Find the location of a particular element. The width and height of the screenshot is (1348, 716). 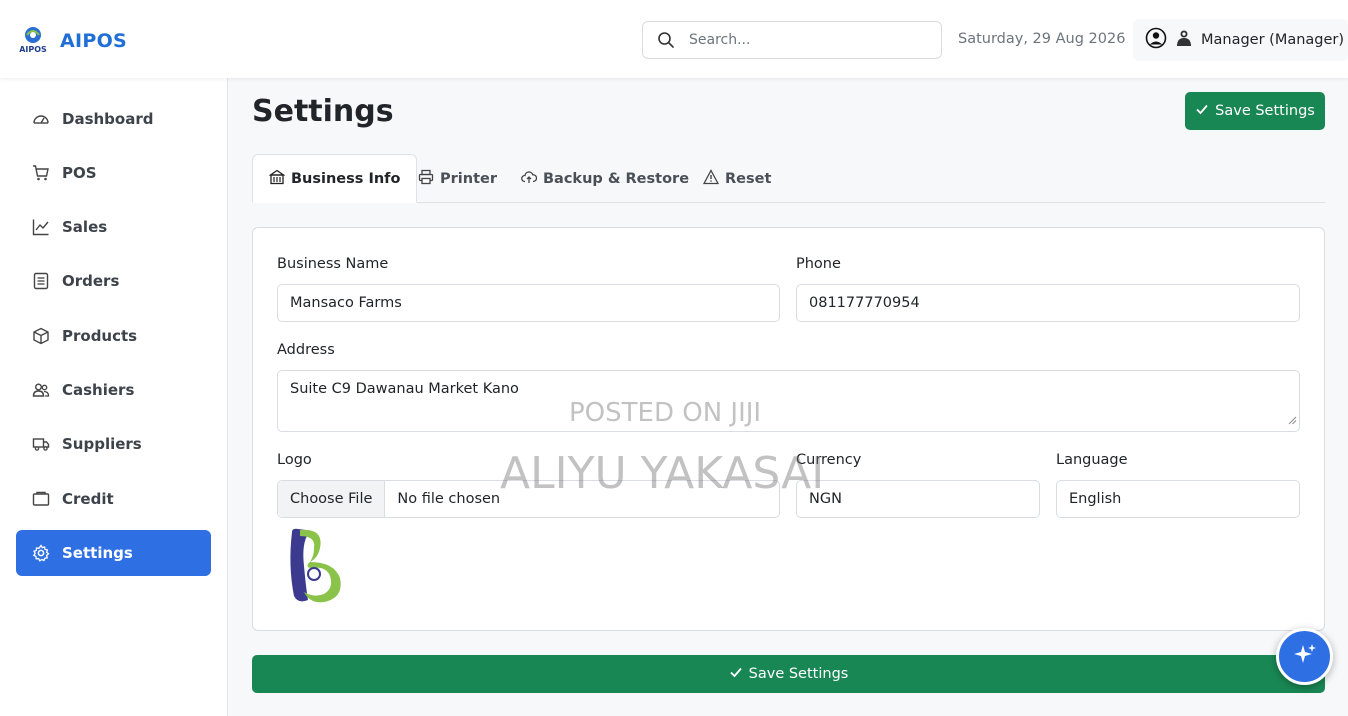

page-title: Settings is located at coordinates (323, 111).